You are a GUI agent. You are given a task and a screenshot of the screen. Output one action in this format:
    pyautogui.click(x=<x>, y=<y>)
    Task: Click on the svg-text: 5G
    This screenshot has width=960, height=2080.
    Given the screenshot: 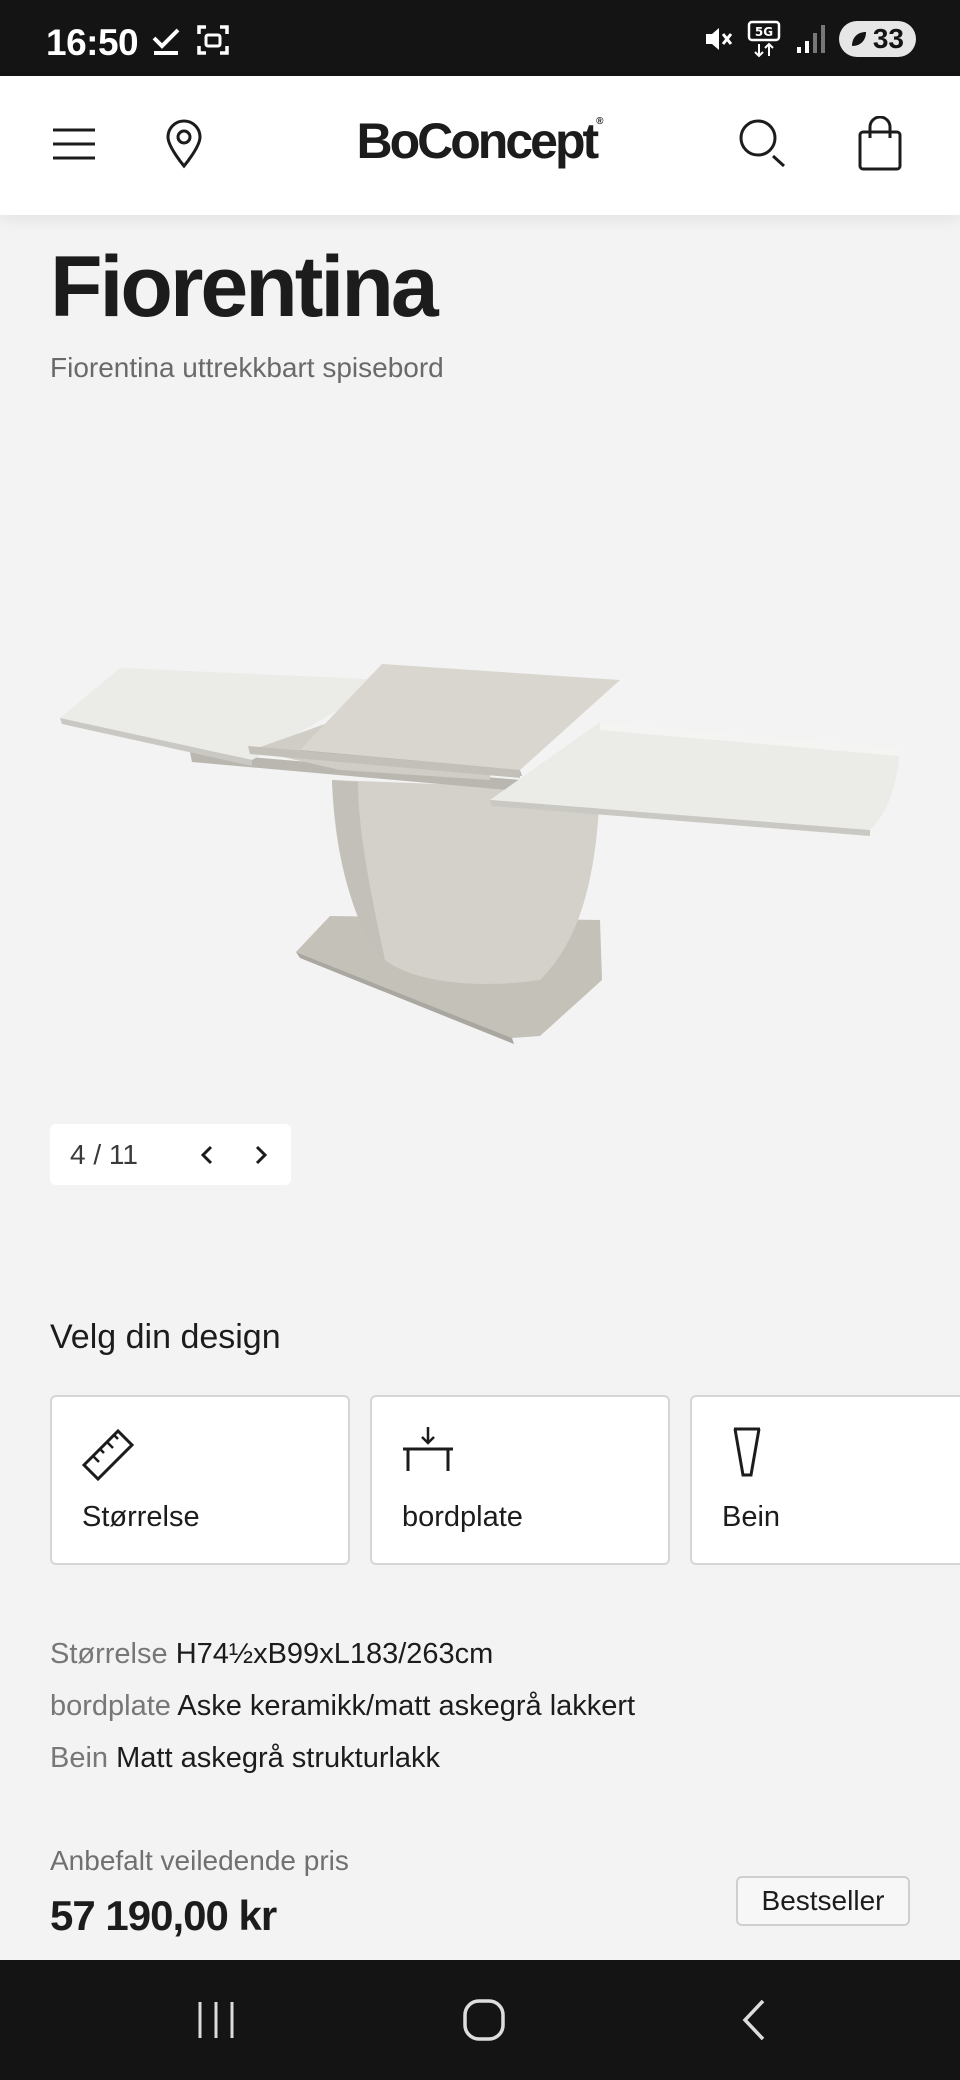 What is the action you would take?
    pyautogui.click(x=764, y=32)
    